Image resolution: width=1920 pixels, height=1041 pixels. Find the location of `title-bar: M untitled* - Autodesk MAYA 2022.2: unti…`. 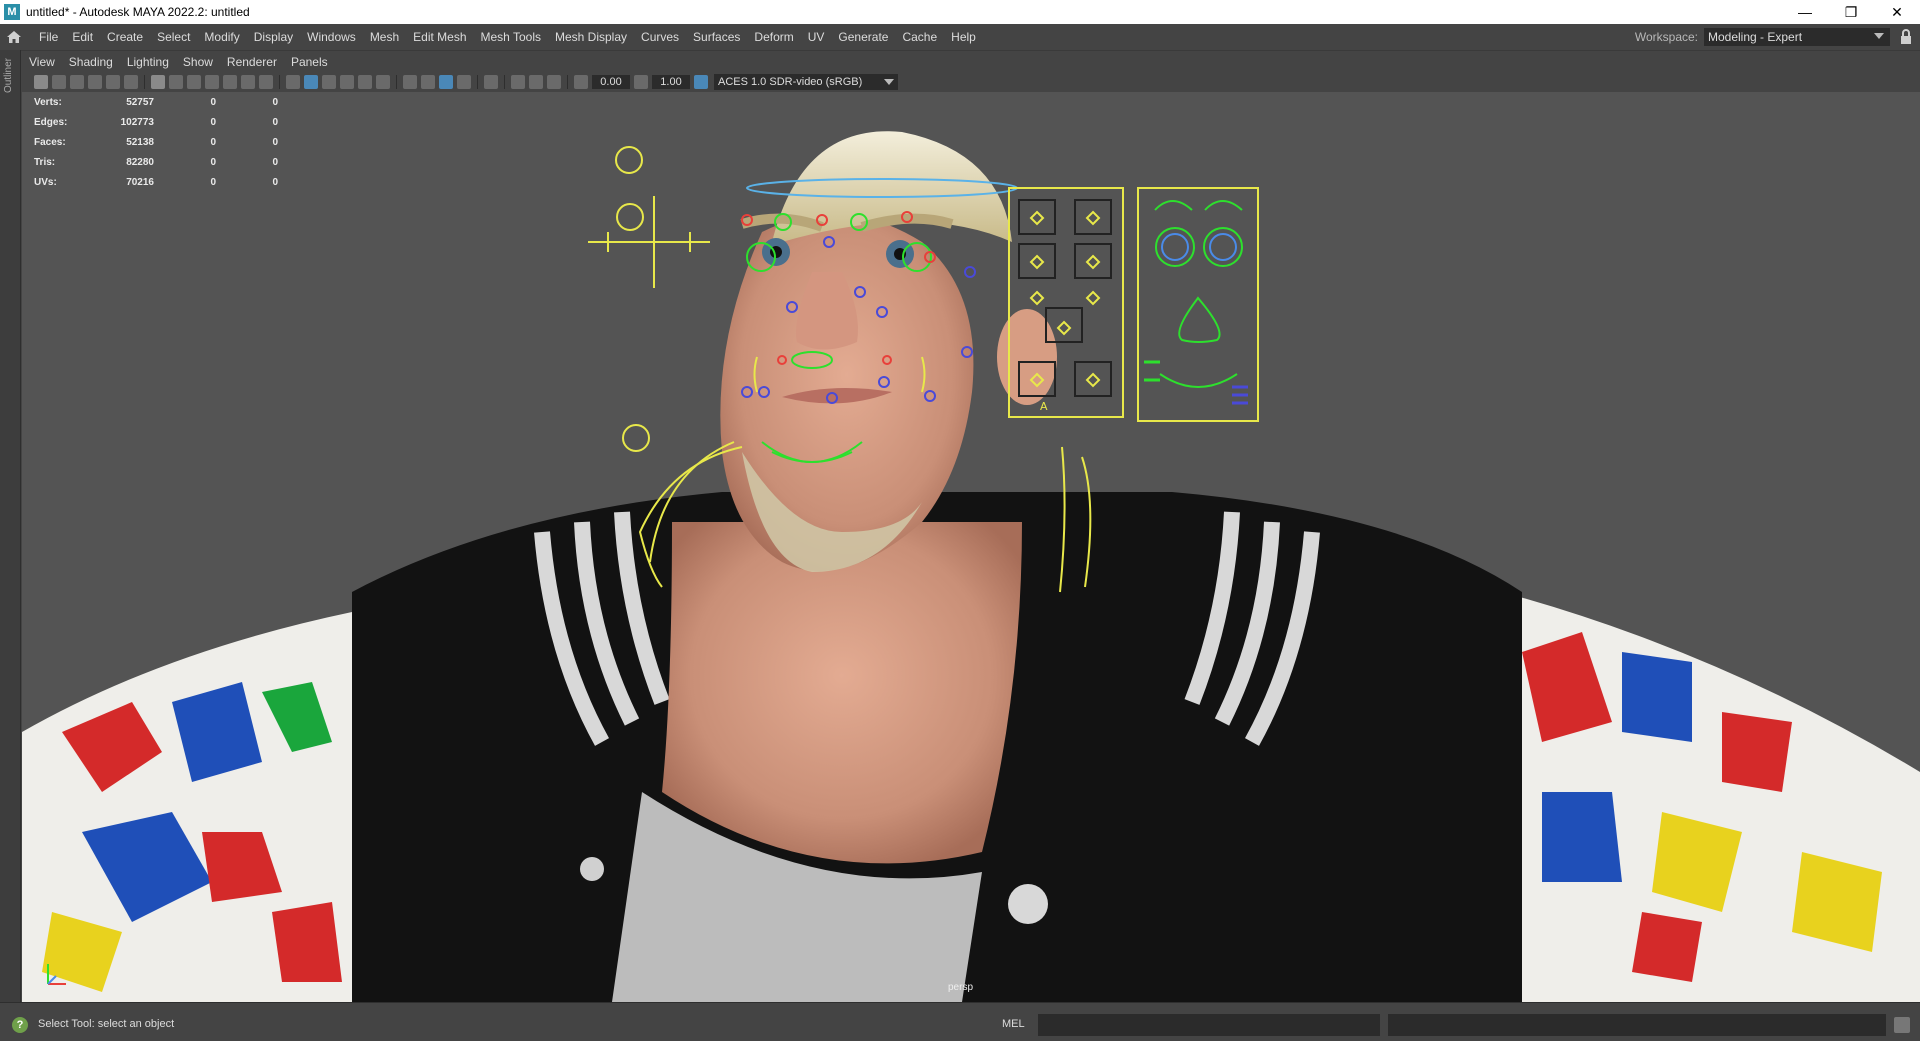

title-bar: M untitled* - Autodesk MAYA 2022.2: unti… is located at coordinates (960, 12).